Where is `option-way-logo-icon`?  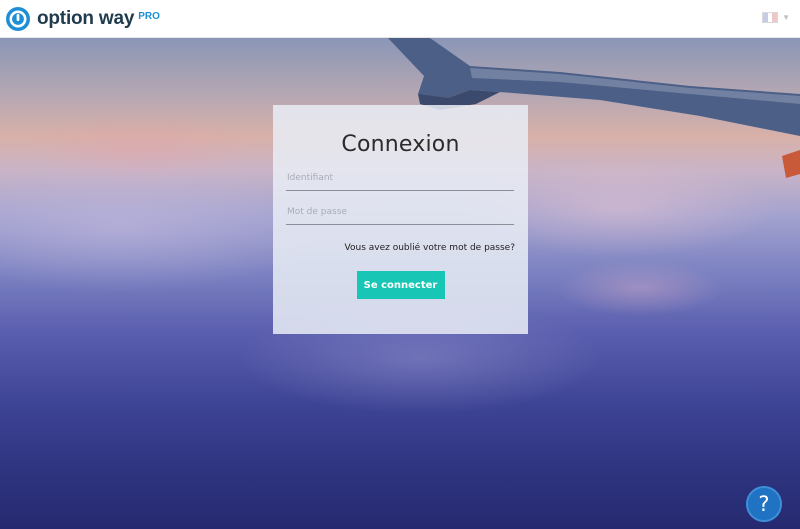
option-way-logo-icon is located at coordinates (18, 18).